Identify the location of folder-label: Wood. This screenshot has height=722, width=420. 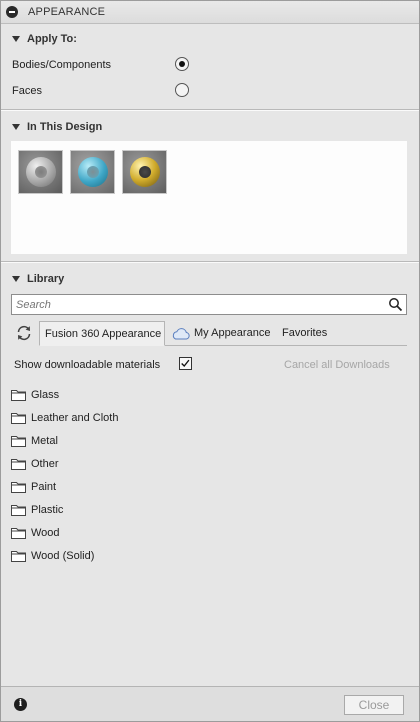
(45, 533).